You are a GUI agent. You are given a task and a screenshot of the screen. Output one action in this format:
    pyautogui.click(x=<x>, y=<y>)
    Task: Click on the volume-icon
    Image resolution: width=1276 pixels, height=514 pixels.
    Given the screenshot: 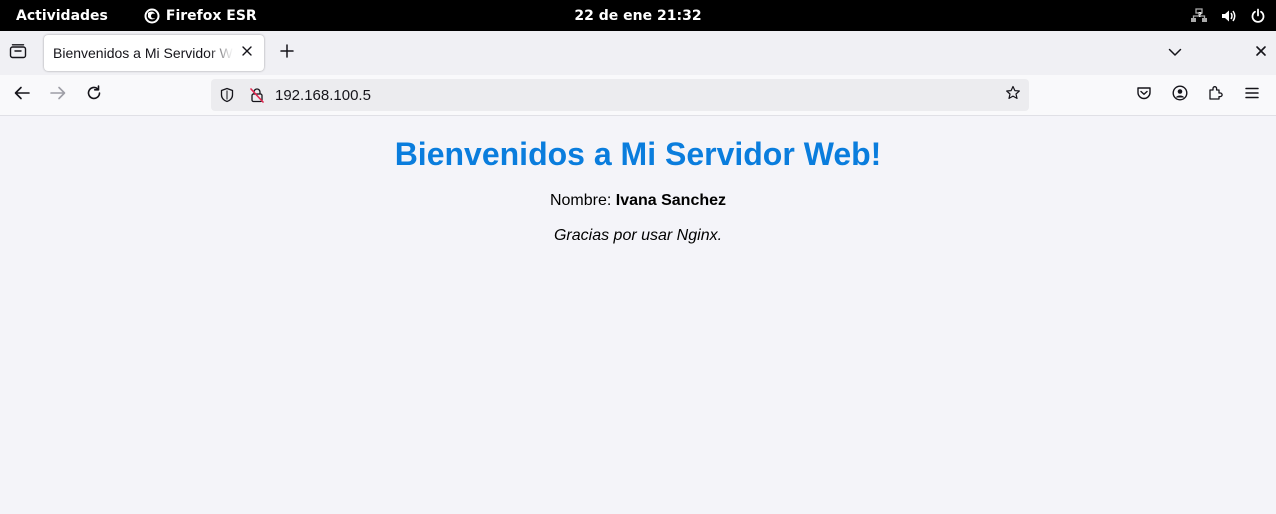 What is the action you would take?
    pyautogui.click(x=1229, y=16)
    